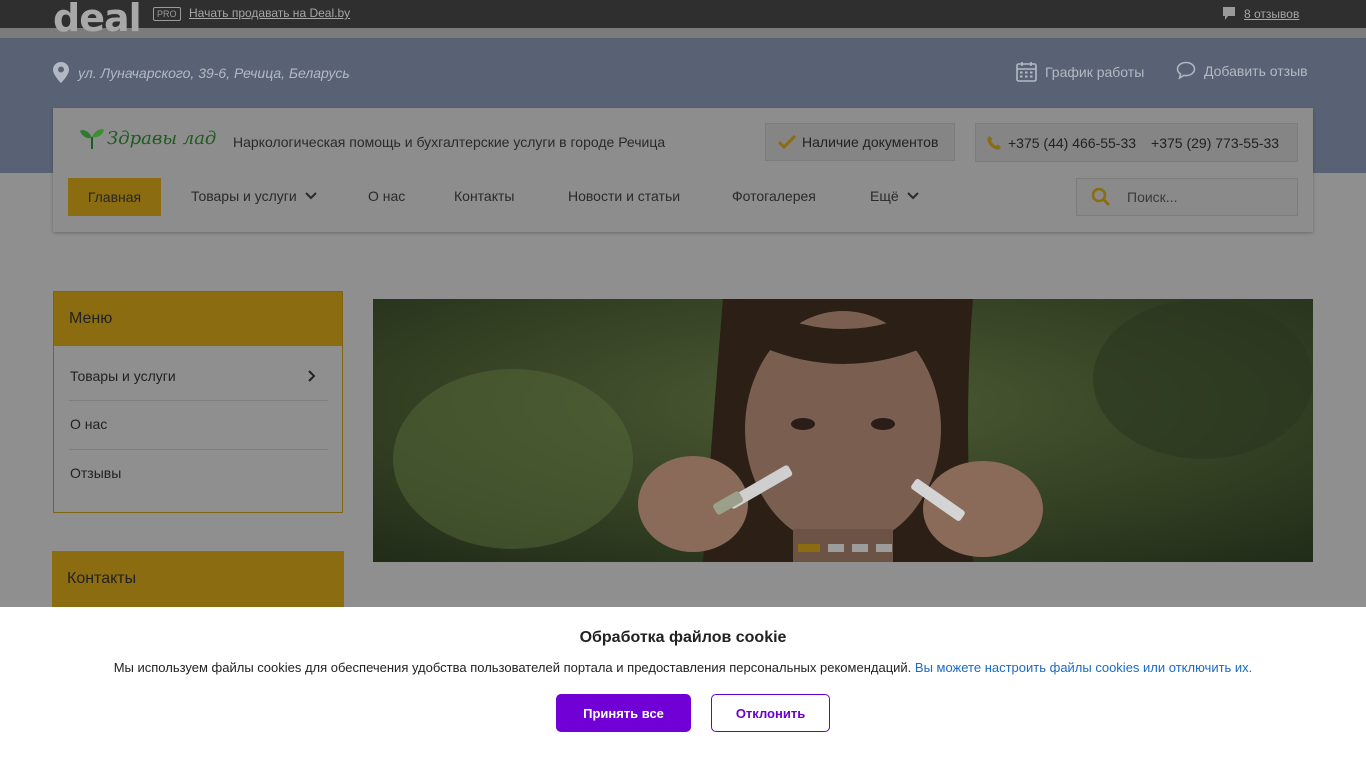 The width and height of the screenshot is (1366, 768). Describe the element at coordinates (683, 637) in the screenshot. I see `cookie-title: Обработка файлов cookie` at that location.